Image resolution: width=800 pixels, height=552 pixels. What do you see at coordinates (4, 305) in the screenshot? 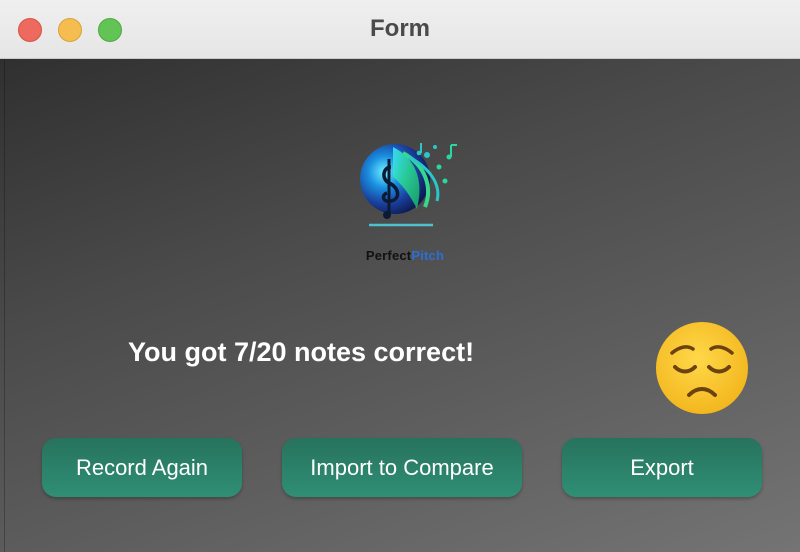
I see `divider` at bounding box center [4, 305].